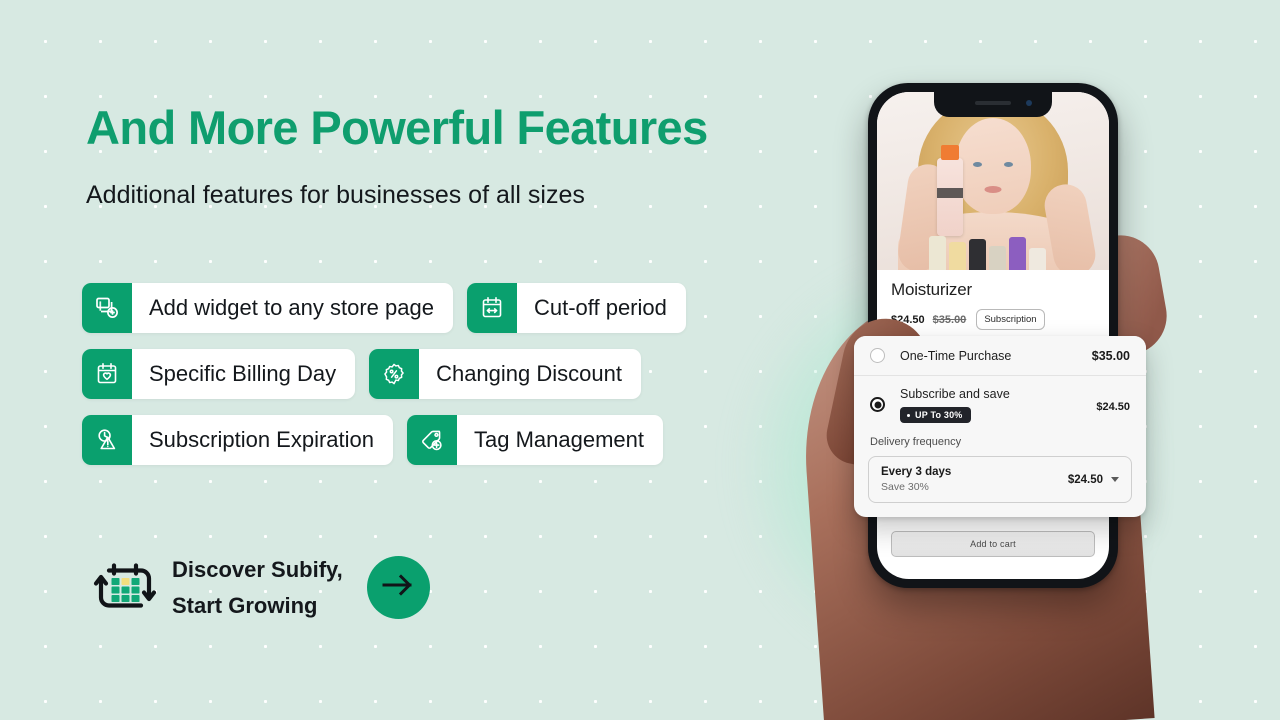 This screenshot has width=1280, height=720. I want to click on model-eye-left, so click(977, 164).